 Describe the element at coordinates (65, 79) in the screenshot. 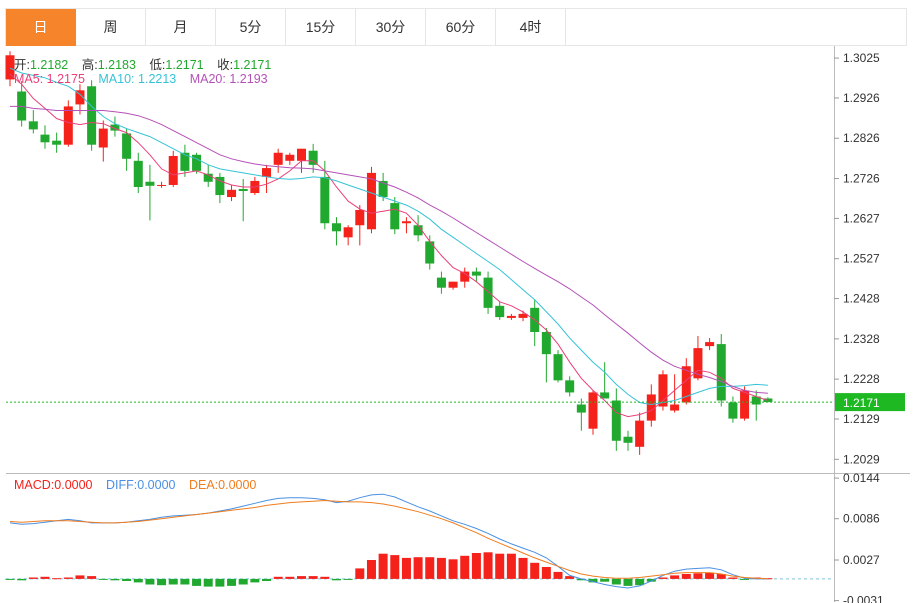

I see `ma5-value: 1.2175` at that location.